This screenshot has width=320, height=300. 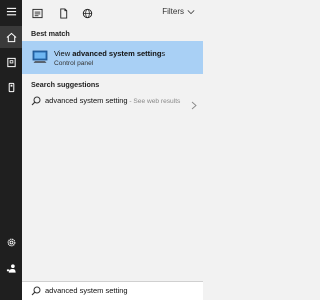 I want to click on top-toolbar: Filters, so click(x=112, y=13).